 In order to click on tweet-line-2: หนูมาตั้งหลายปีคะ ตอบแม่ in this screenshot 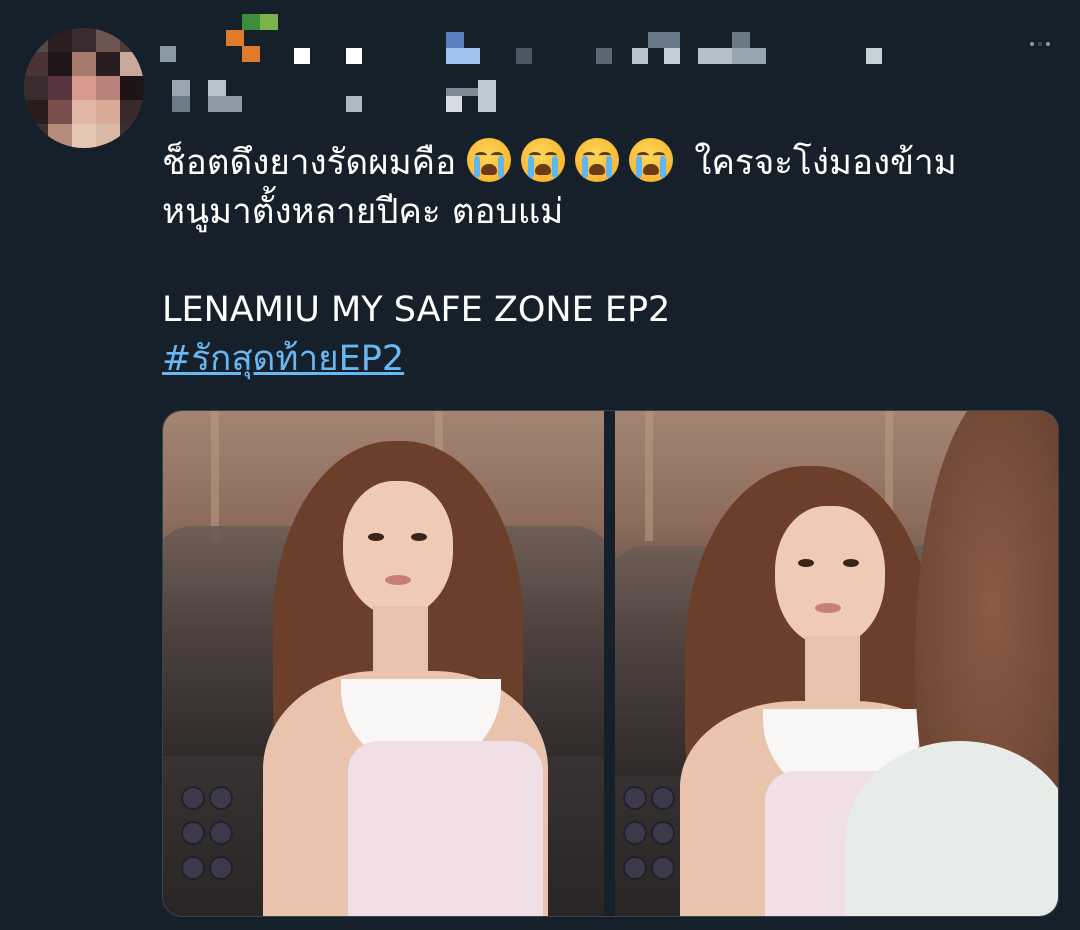, I will do `click(363, 212)`.